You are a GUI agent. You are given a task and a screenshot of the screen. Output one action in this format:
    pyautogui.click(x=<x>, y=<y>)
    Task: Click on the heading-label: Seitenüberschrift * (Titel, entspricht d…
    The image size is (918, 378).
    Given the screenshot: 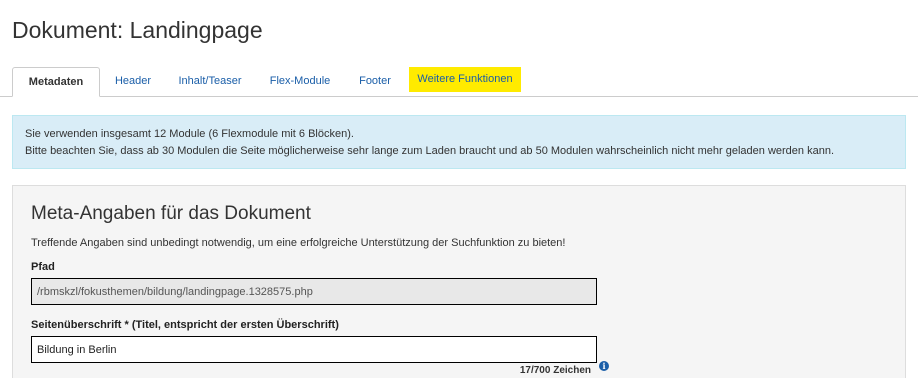 What is the action you would take?
    pyautogui.click(x=185, y=325)
    